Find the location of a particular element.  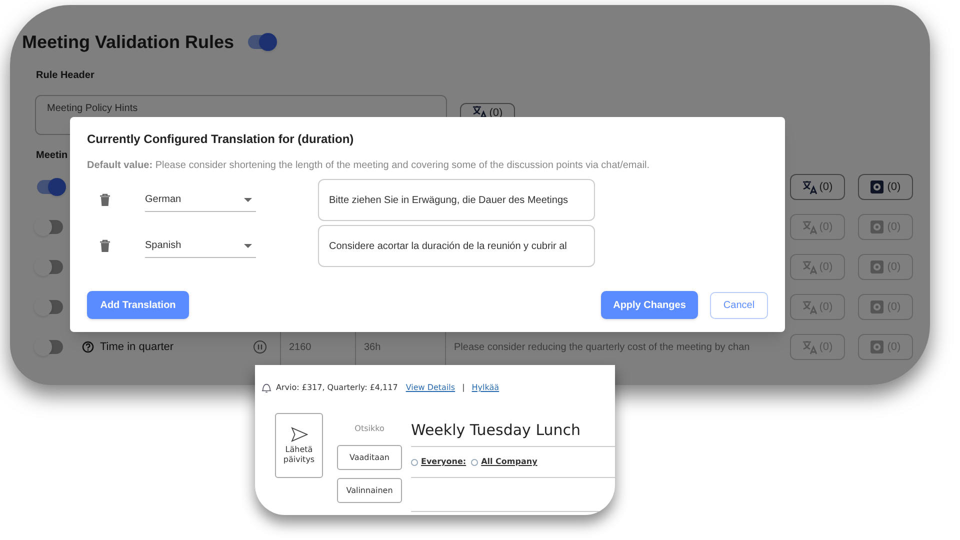

attendee-link: All Company is located at coordinates (509, 462).